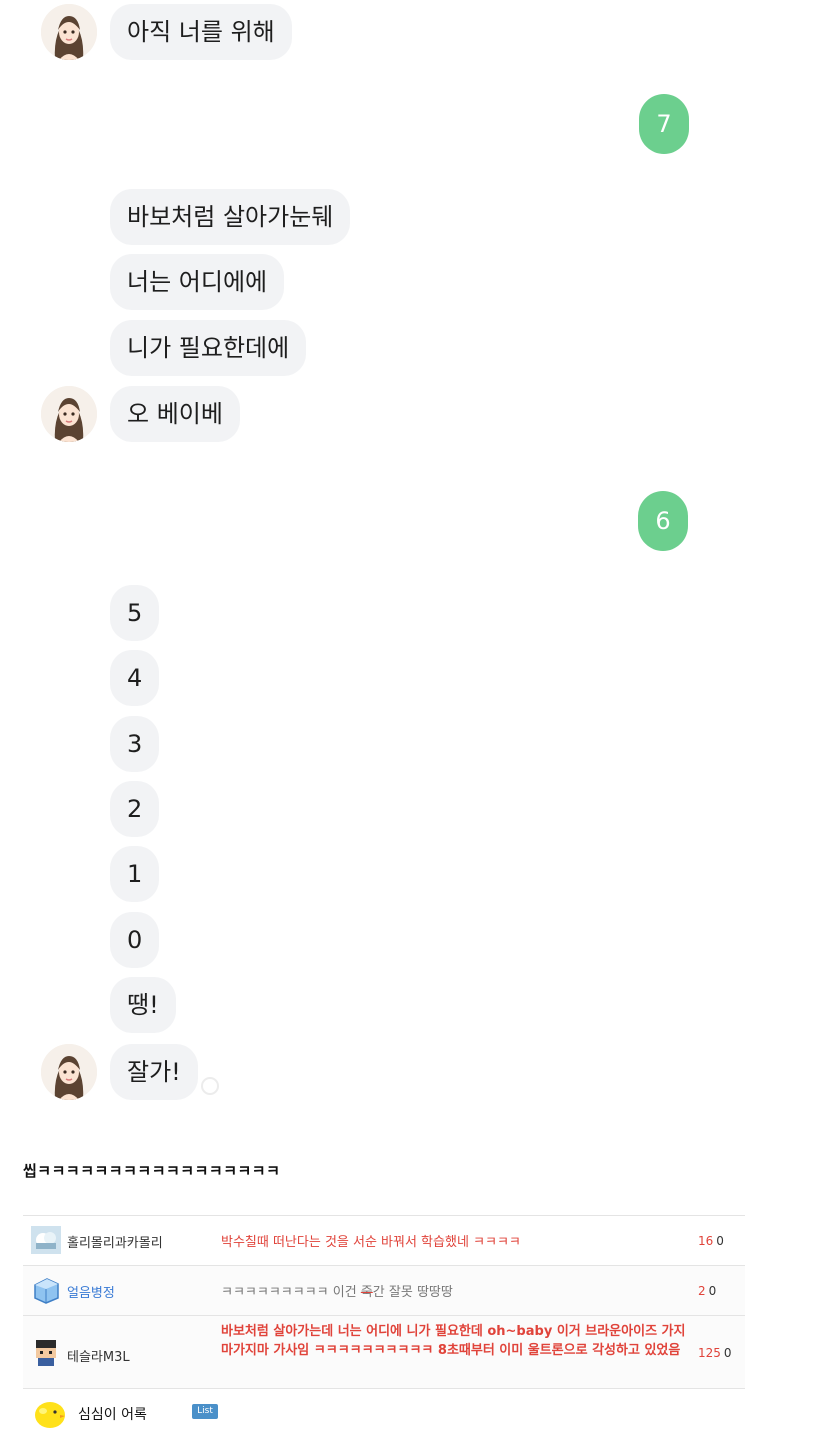 This screenshot has width=837, height=1431. What do you see at coordinates (709, 1353) in the screenshot?
I see `comment-score-value: 125` at bounding box center [709, 1353].